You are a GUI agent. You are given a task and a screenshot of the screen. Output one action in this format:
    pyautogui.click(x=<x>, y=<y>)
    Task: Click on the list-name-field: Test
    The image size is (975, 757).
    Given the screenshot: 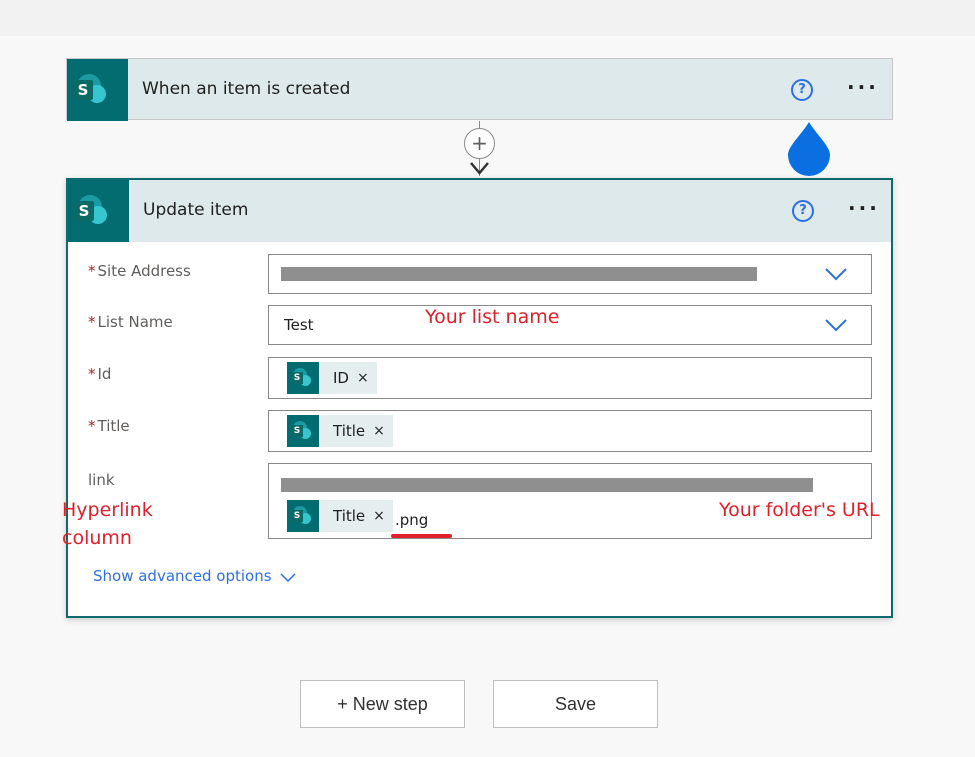 What is the action you would take?
    pyautogui.click(x=570, y=325)
    